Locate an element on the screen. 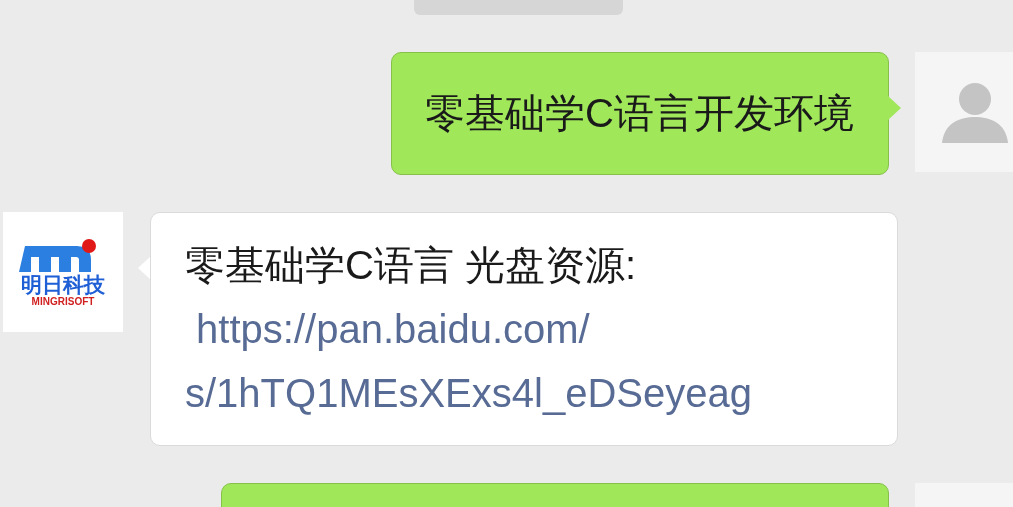 Image resolution: width=1013 pixels, height=507 pixels. logo-subtitle: MINGRISOFT is located at coordinates (63, 301).